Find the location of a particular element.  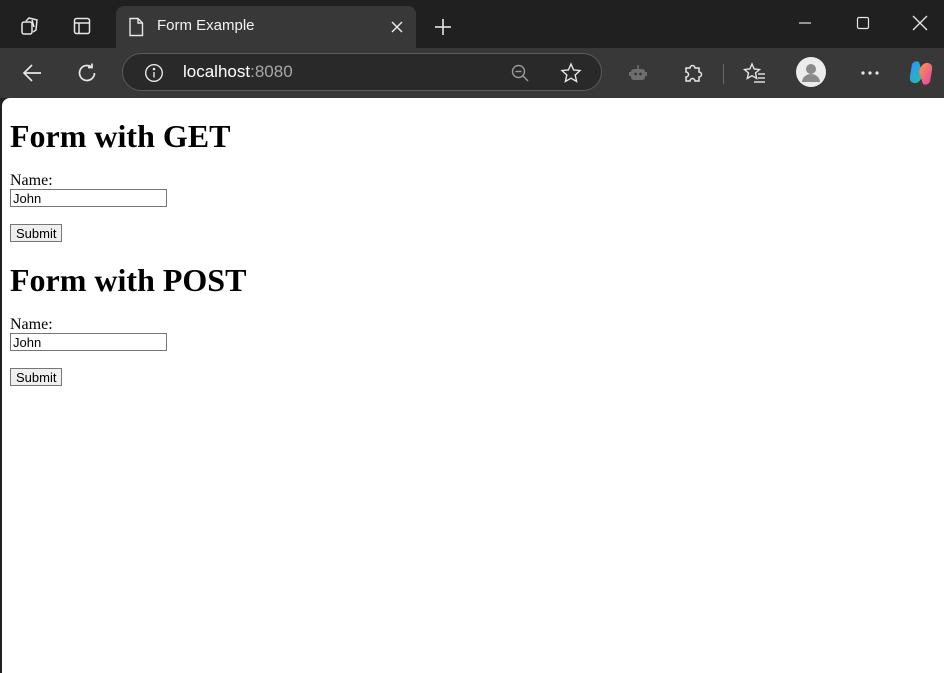

post-submit-button: Submit is located at coordinates (36, 377).